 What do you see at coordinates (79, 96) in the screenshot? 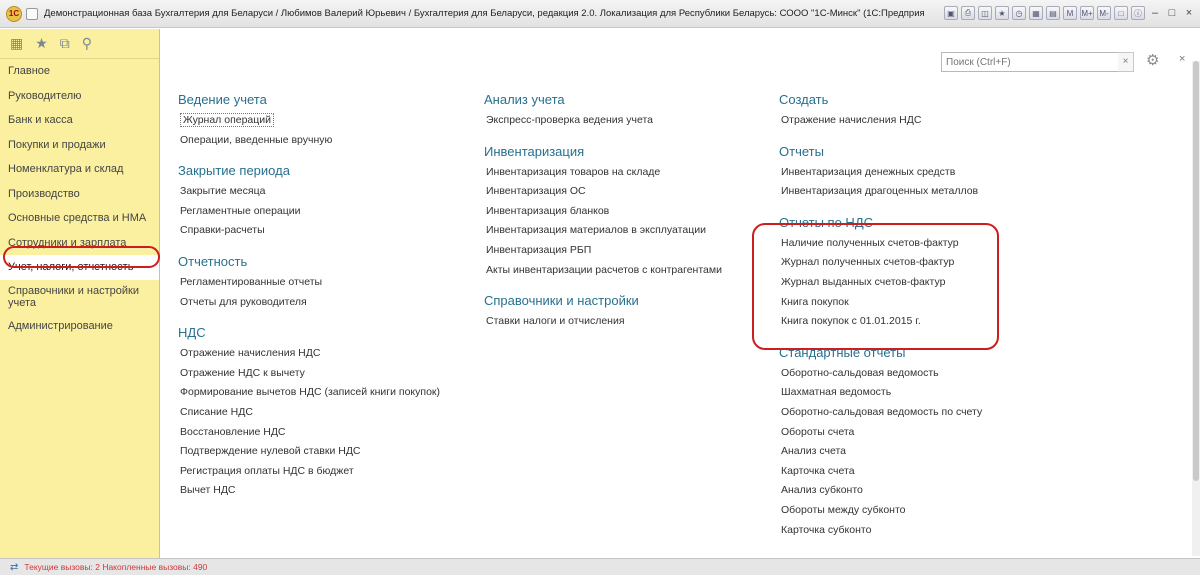
I see `sidebar-item-manager: Руководителю` at bounding box center [79, 96].